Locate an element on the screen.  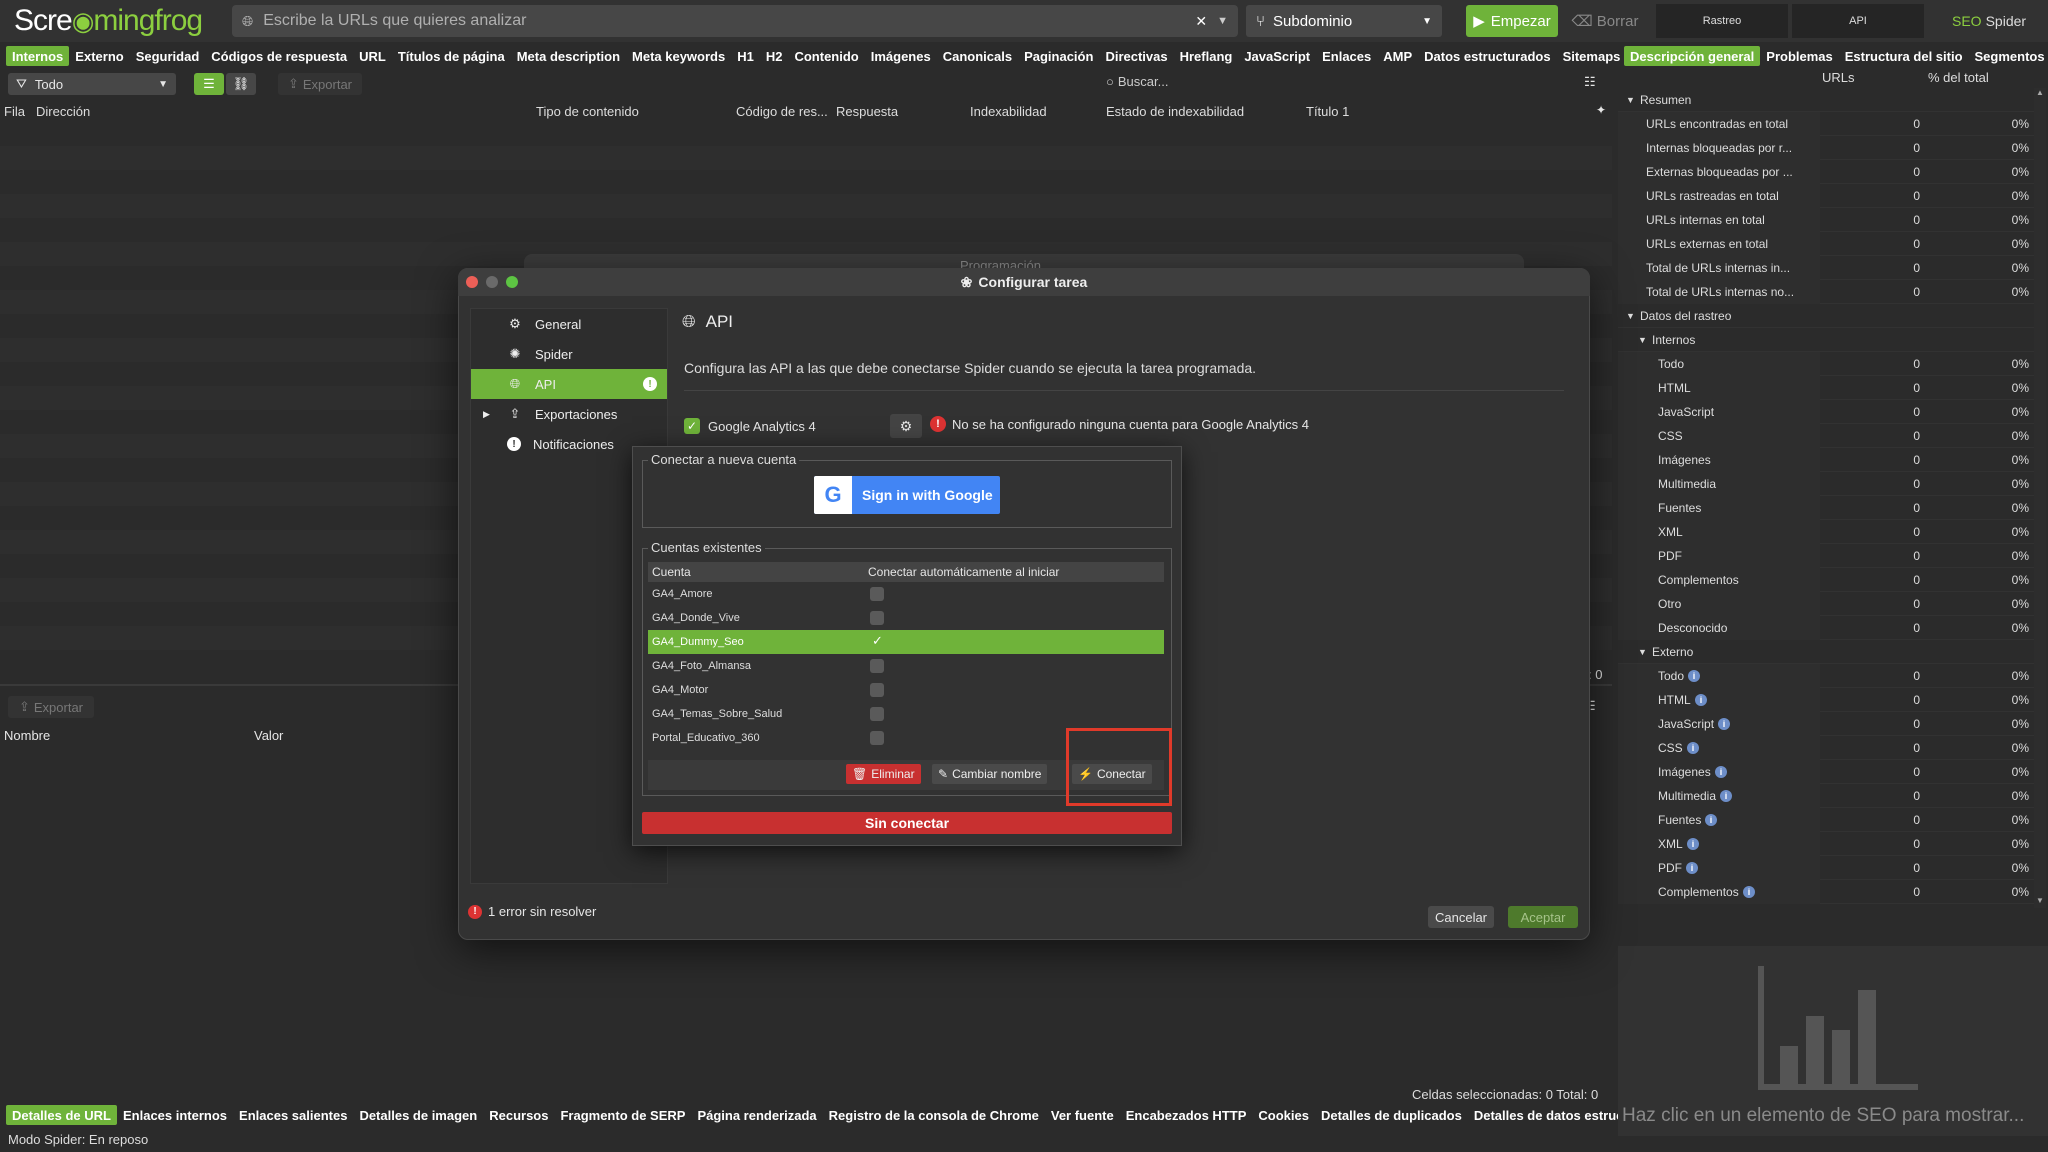
maximize-window-icon is located at coordinates (512, 282).